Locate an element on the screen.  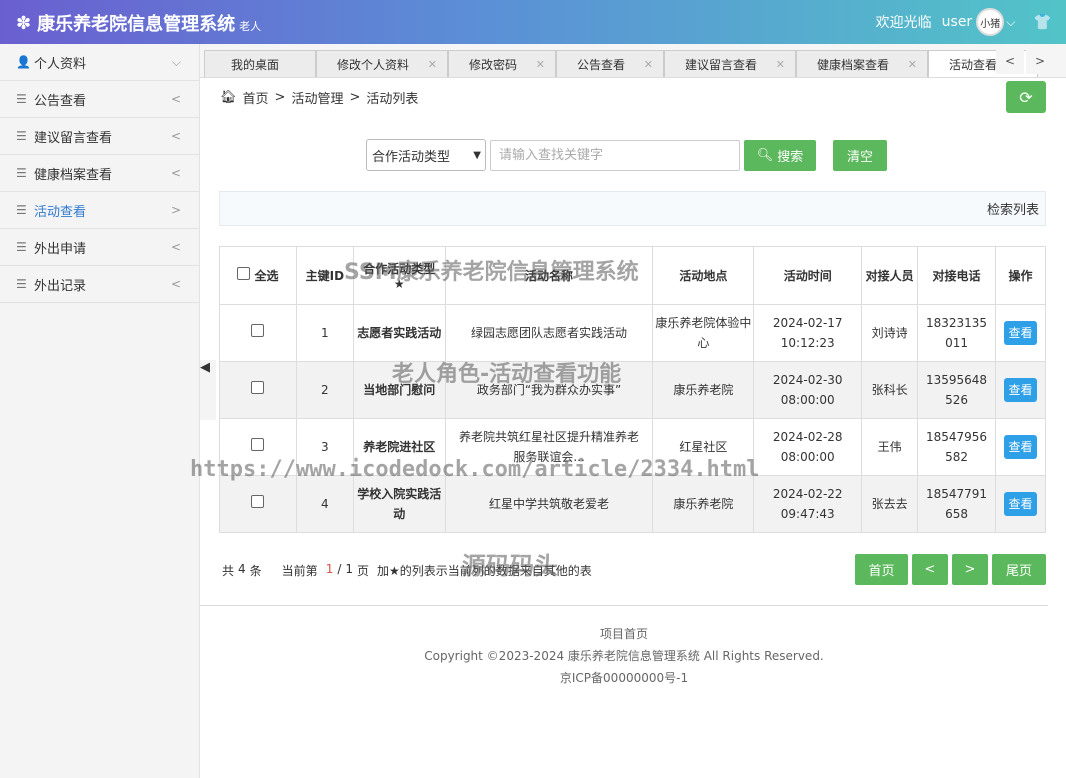
welcome-text: 欢迎光临 is located at coordinates (903, 23).